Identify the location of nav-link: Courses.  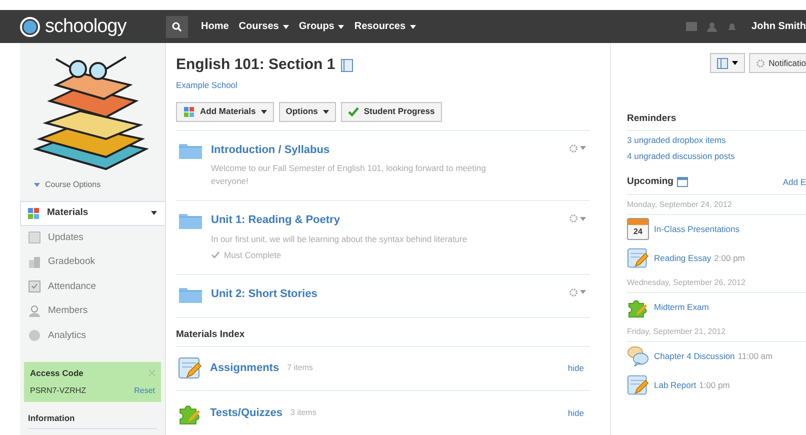
(264, 26).